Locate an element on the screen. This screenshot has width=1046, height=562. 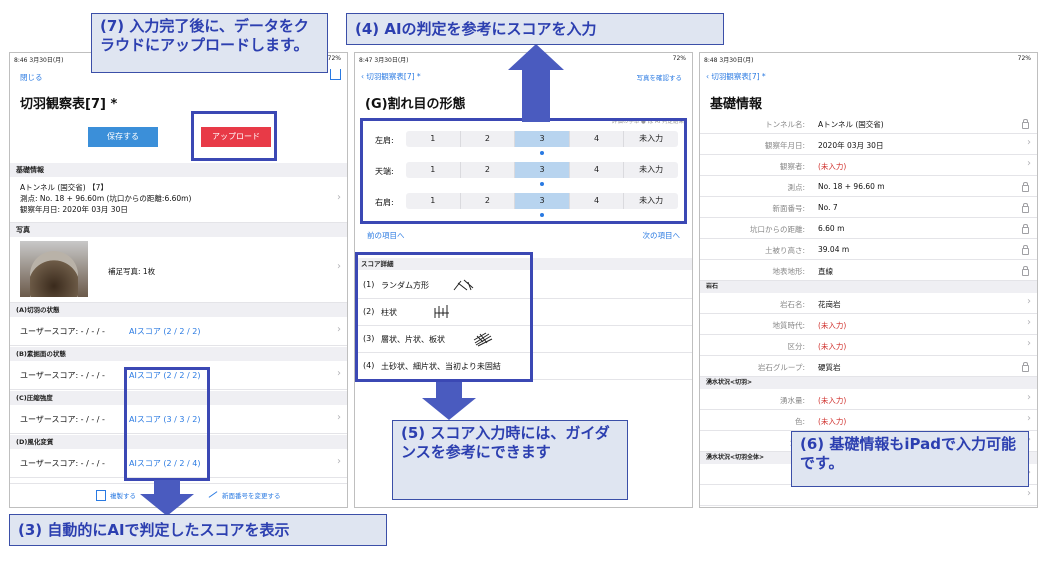
status-time: 8:46 3月30日(月) is located at coordinates (39, 60).